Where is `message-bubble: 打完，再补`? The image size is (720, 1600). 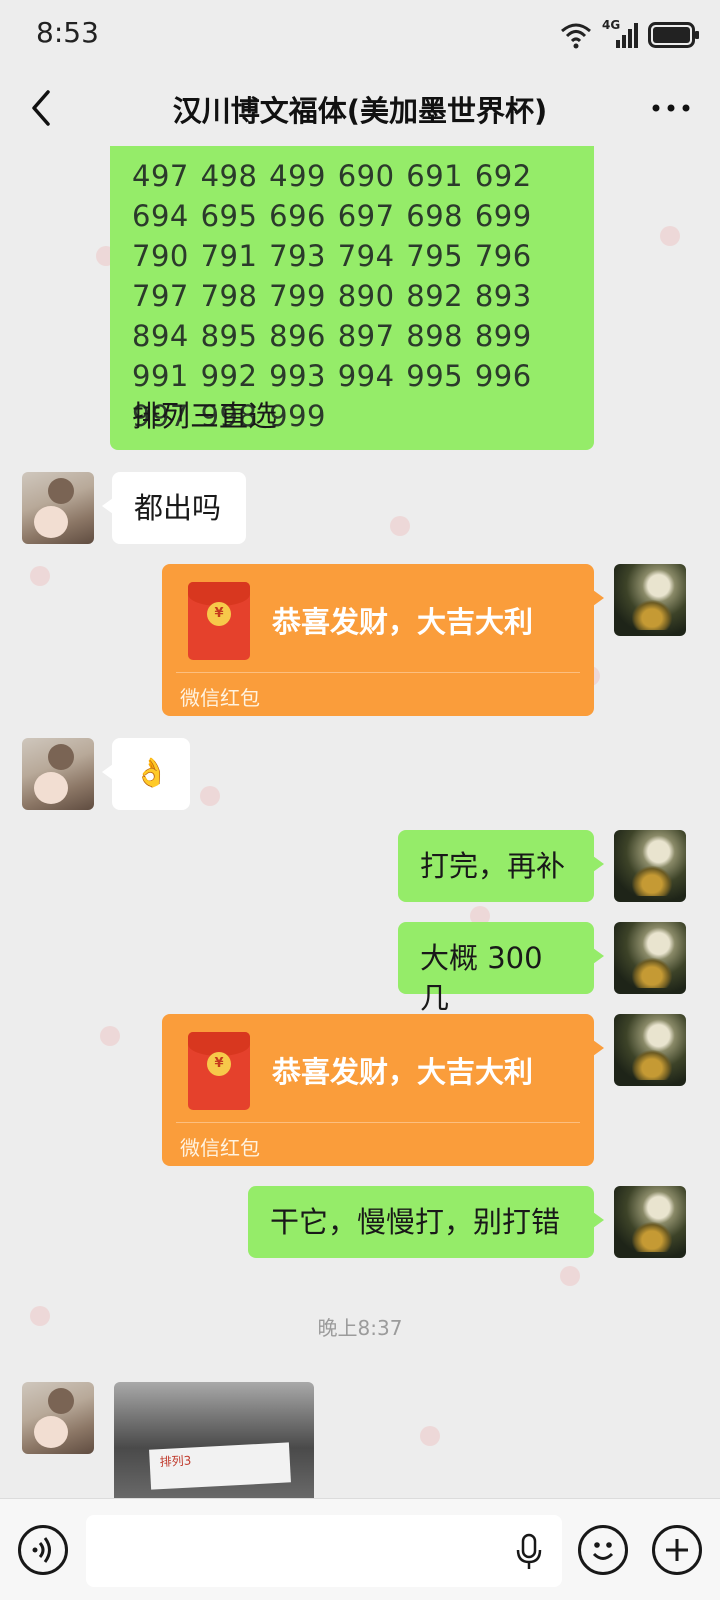
message-bubble: 打完，再补 is located at coordinates (501, 866).